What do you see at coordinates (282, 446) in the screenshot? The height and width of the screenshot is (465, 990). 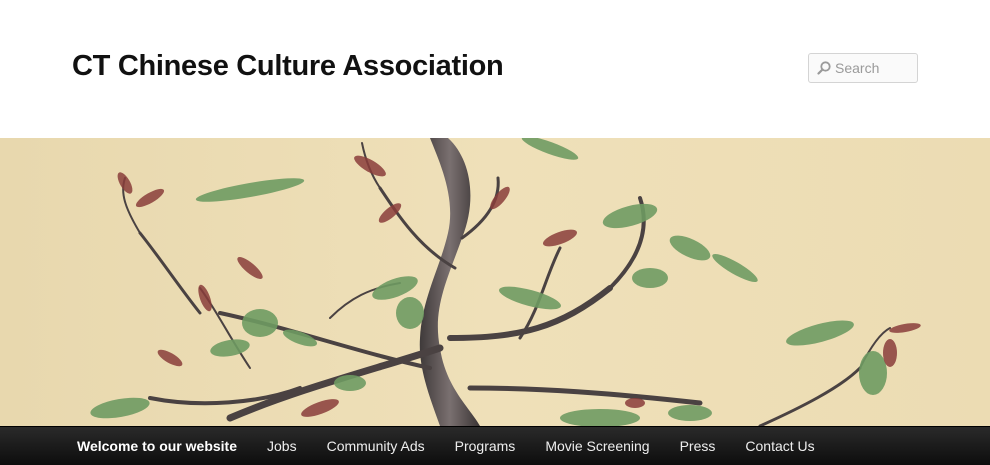 I see `nav-item-jobs: Jobs` at bounding box center [282, 446].